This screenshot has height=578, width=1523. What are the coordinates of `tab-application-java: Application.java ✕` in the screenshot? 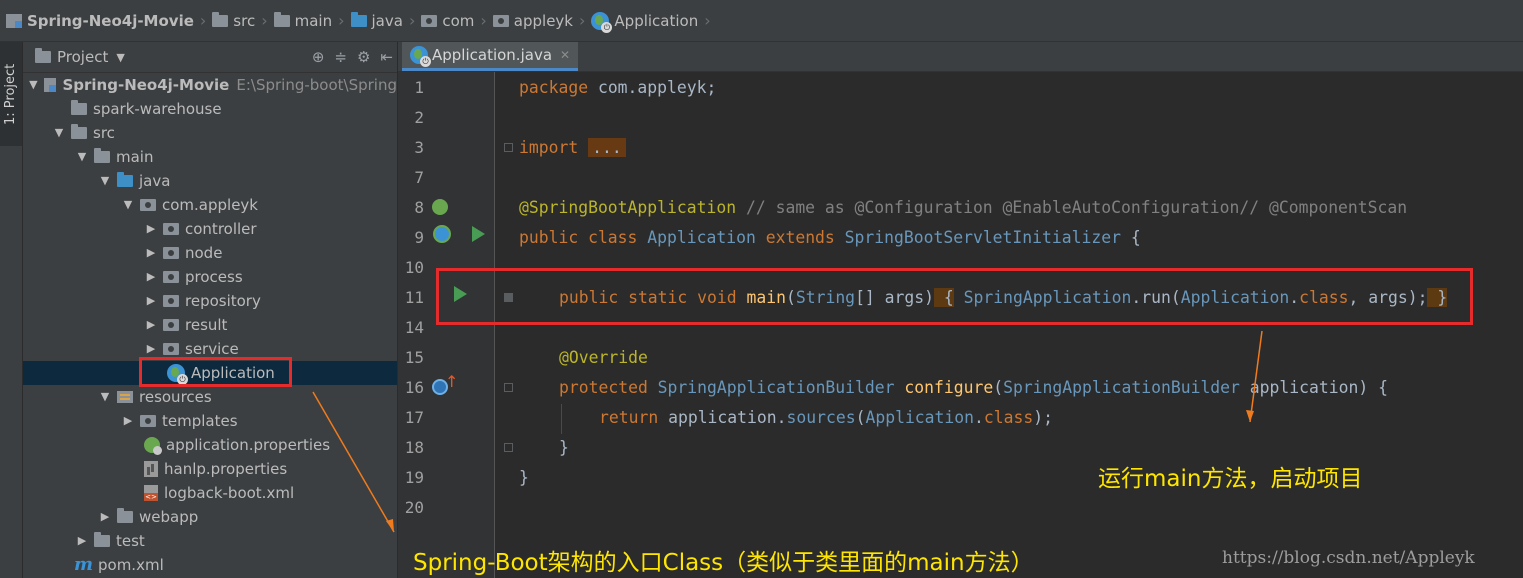 It's located at (490, 56).